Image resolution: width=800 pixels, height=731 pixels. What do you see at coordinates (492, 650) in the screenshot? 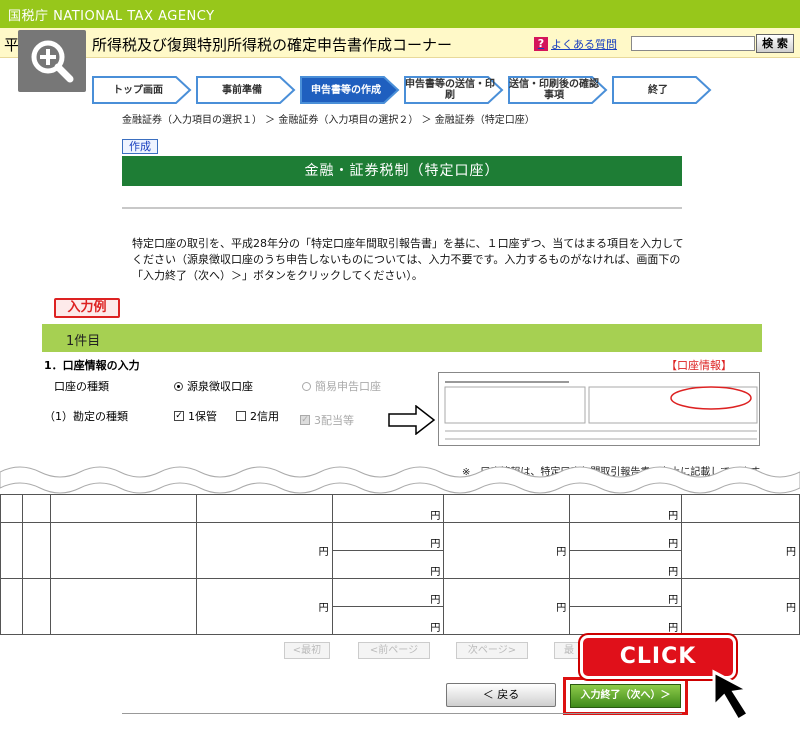
I see `pager-next-button: 次ページ>` at bounding box center [492, 650].